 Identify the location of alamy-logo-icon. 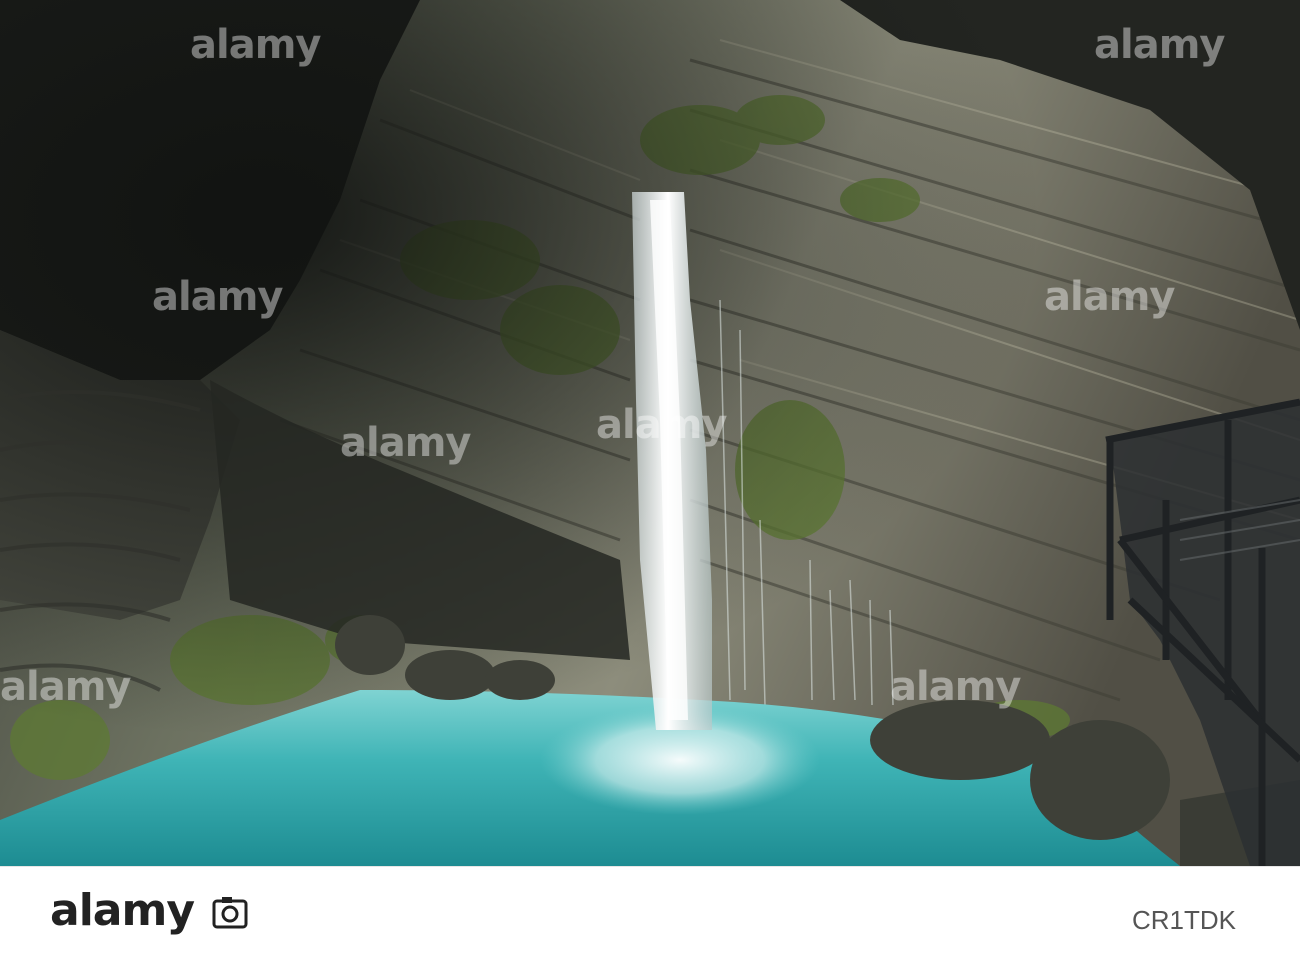
(230, 913).